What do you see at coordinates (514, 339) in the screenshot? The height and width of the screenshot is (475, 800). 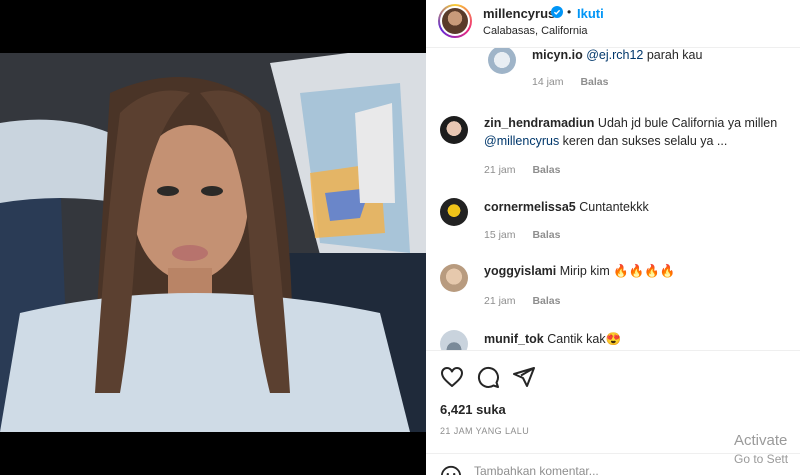 I see `commenter-username: munif_tok` at bounding box center [514, 339].